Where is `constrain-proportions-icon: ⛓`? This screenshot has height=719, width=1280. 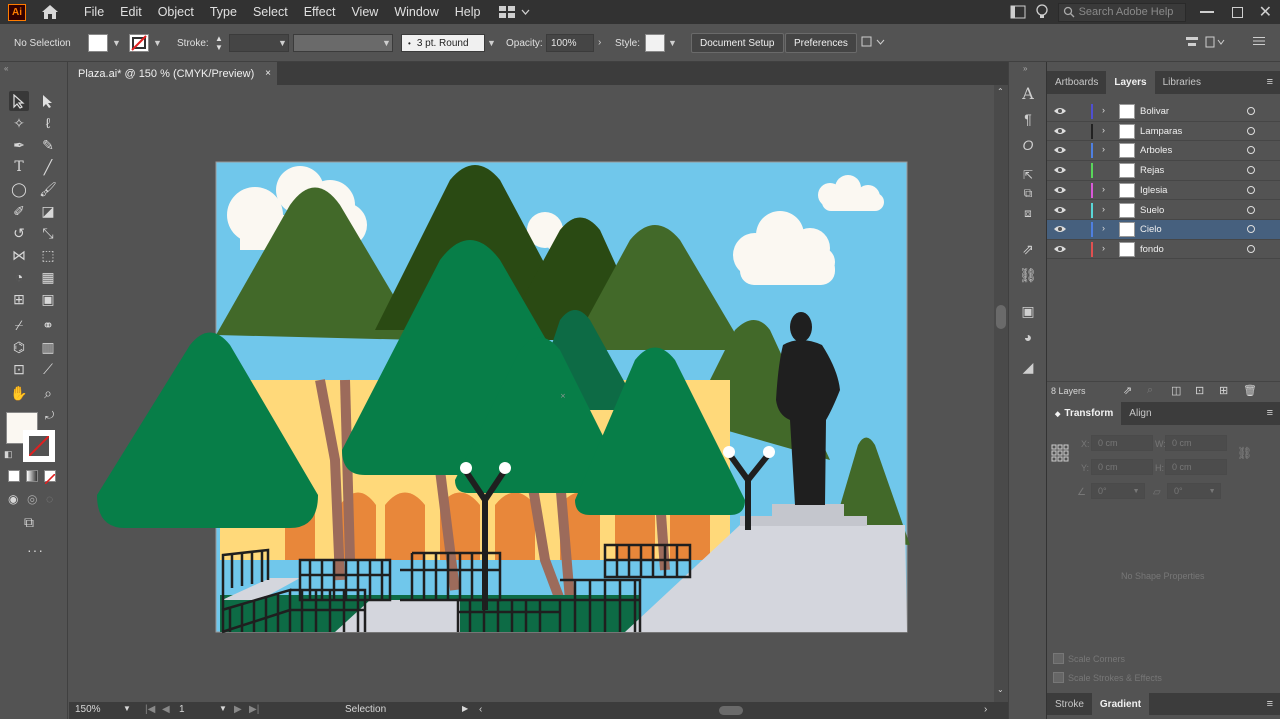
constrain-proportions-icon: ⛓ is located at coordinates (1244, 453).